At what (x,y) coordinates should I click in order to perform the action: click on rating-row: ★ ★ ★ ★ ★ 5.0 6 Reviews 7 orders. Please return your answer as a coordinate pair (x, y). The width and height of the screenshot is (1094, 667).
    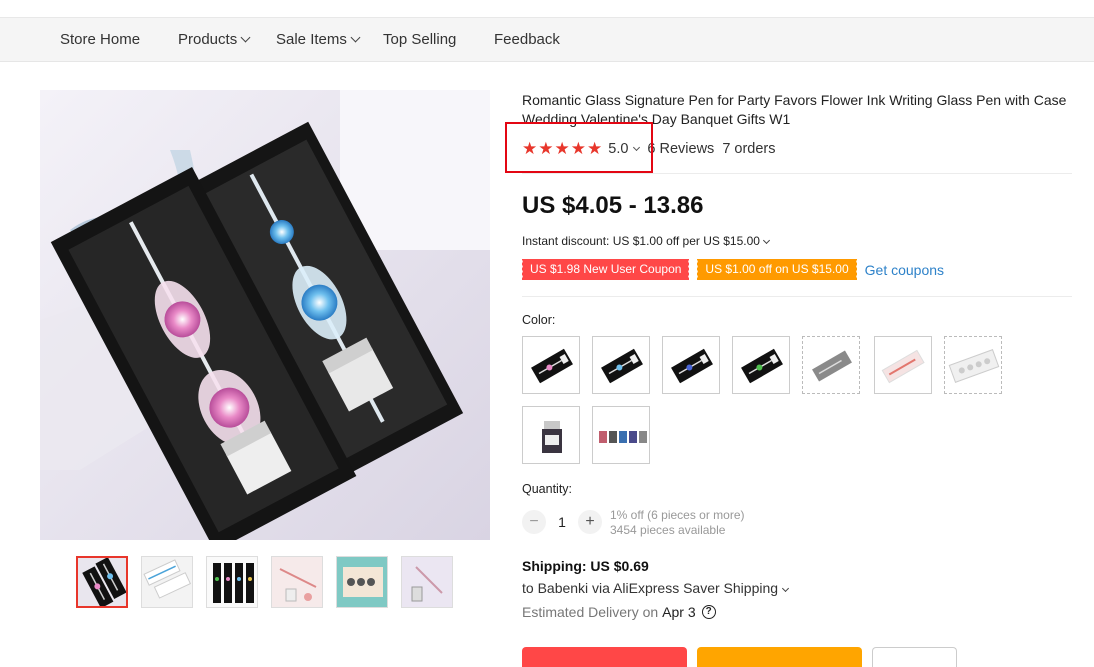
    Looking at the image, I should click on (649, 149).